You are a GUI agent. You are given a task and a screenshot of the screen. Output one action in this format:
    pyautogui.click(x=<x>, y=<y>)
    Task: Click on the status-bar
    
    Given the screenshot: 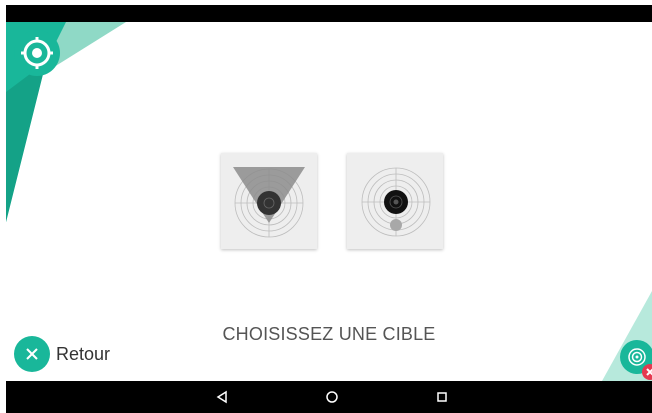 What is the action you would take?
    pyautogui.click(x=329, y=13)
    